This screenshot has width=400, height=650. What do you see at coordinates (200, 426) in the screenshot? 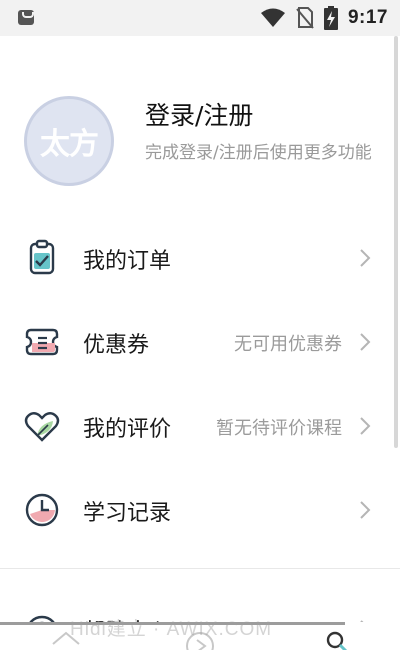
I see `menu-item-reviews: 我的评价 暂无待评价课程` at bounding box center [200, 426].